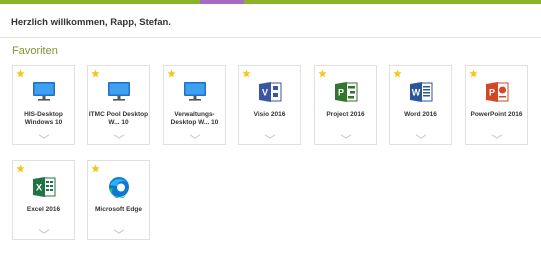 This screenshot has height=270, width=541. I want to click on tile-label-line1: ITMC Pool Desktop, so click(118, 114).